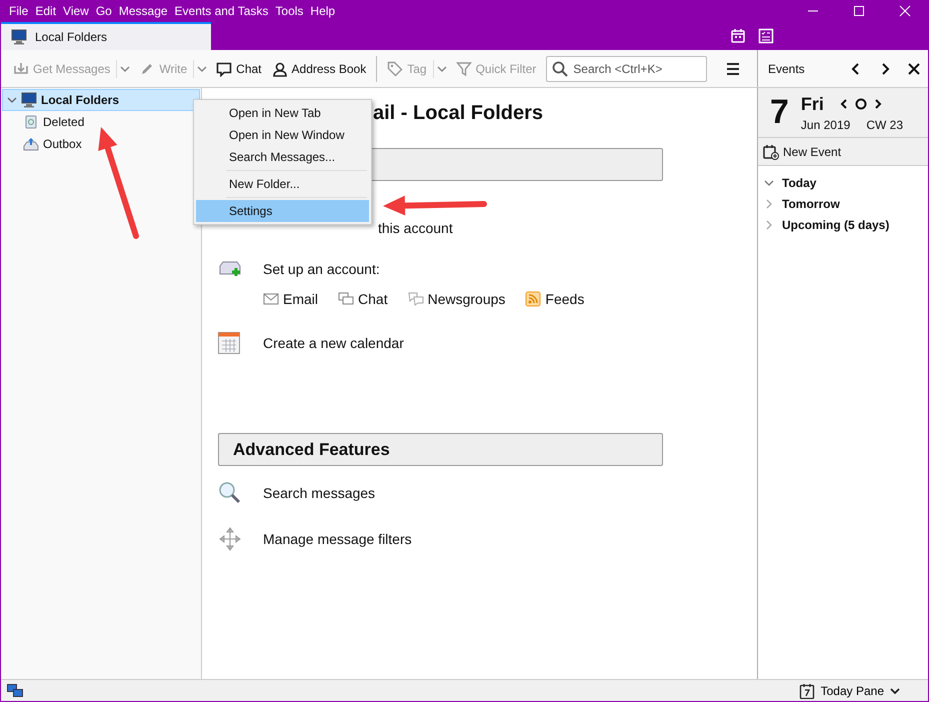 The width and height of the screenshot is (929, 702). I want to click on agenda-section: Upcoming (5 days), so click(836, 225).